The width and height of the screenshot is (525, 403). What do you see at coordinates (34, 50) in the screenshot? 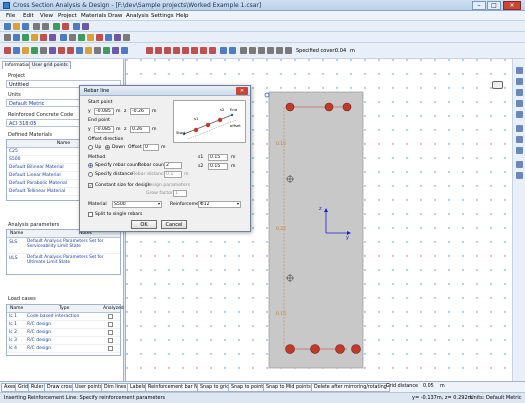
I see `circle-icon` at bounding box center [34, 50].